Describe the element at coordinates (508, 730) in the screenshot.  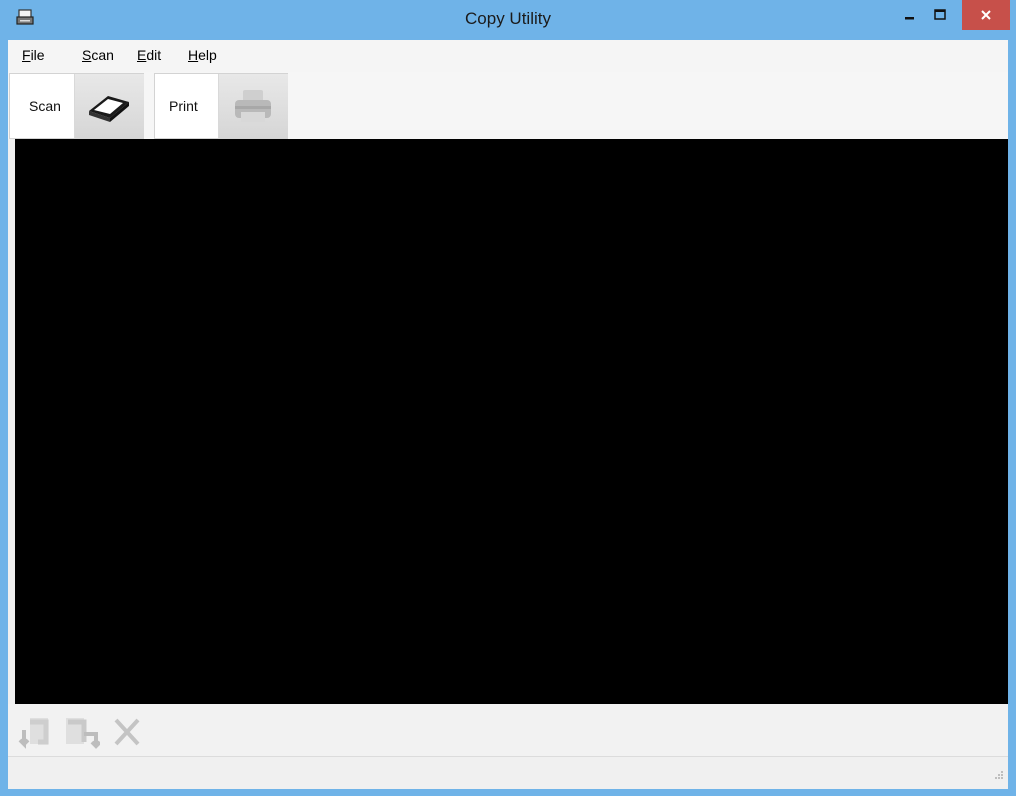
I see `image-toolbar` at that location.